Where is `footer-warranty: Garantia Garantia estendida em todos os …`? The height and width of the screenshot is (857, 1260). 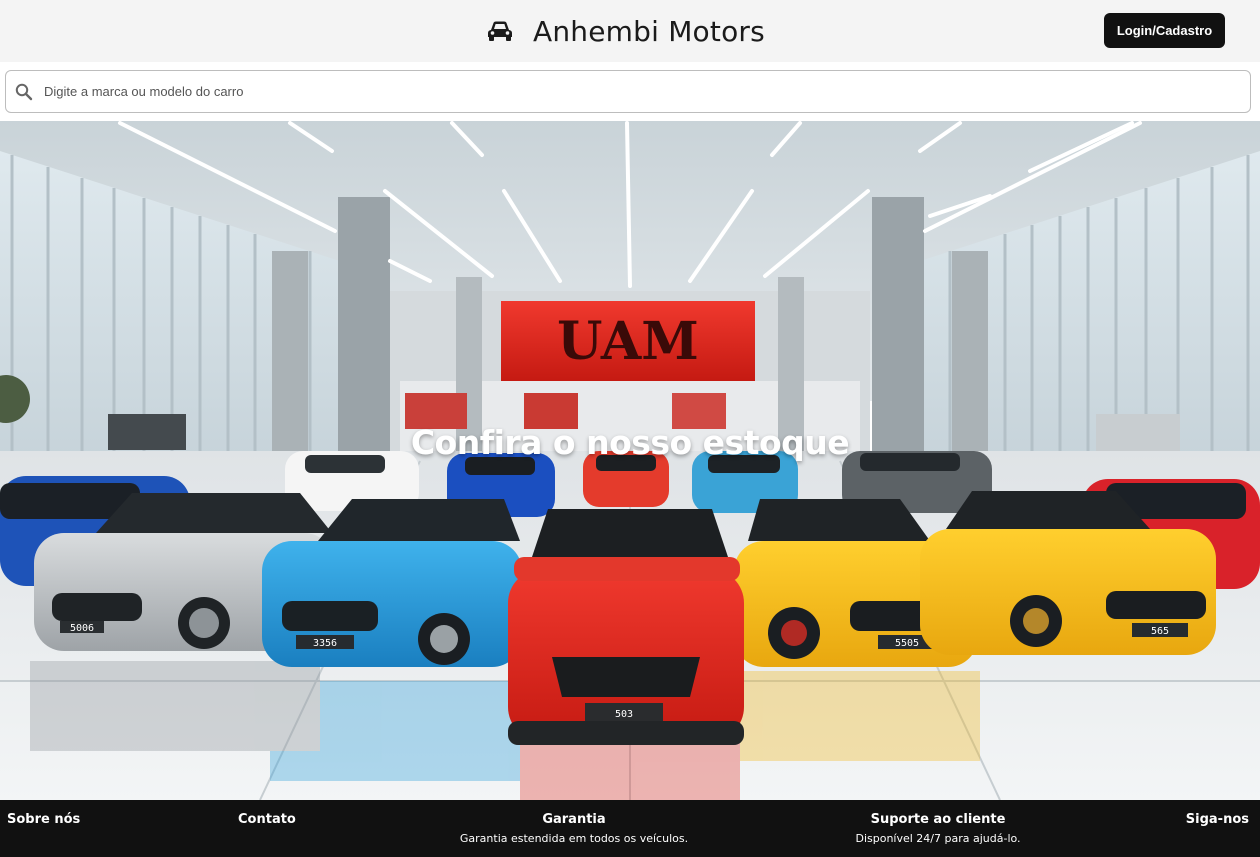 footer-warranty: Garantia Garantia estendida em todos os … is located at coordinates (574, 828).